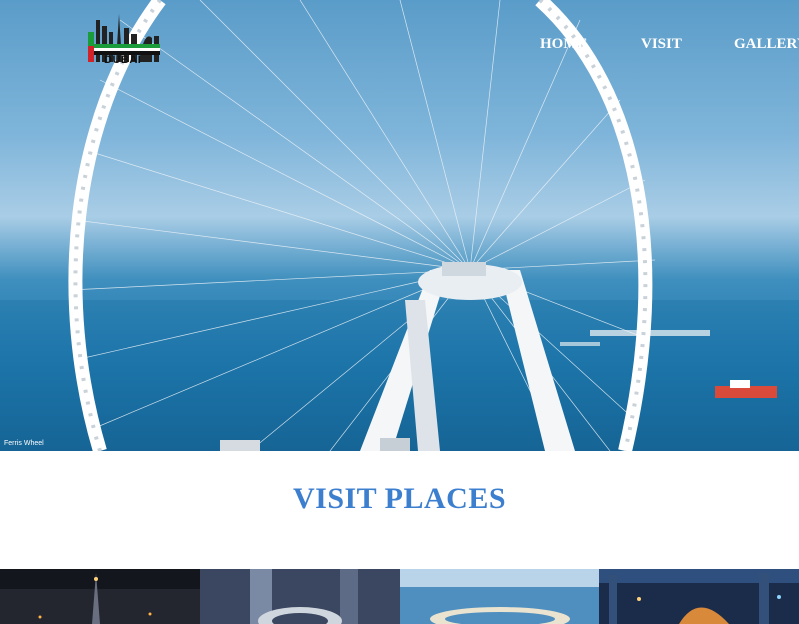 The image size is (799, 624). Describe the element at coordinates (399, 498) in the screenshot. I see `section-title: VISIT PLACES` at that location.